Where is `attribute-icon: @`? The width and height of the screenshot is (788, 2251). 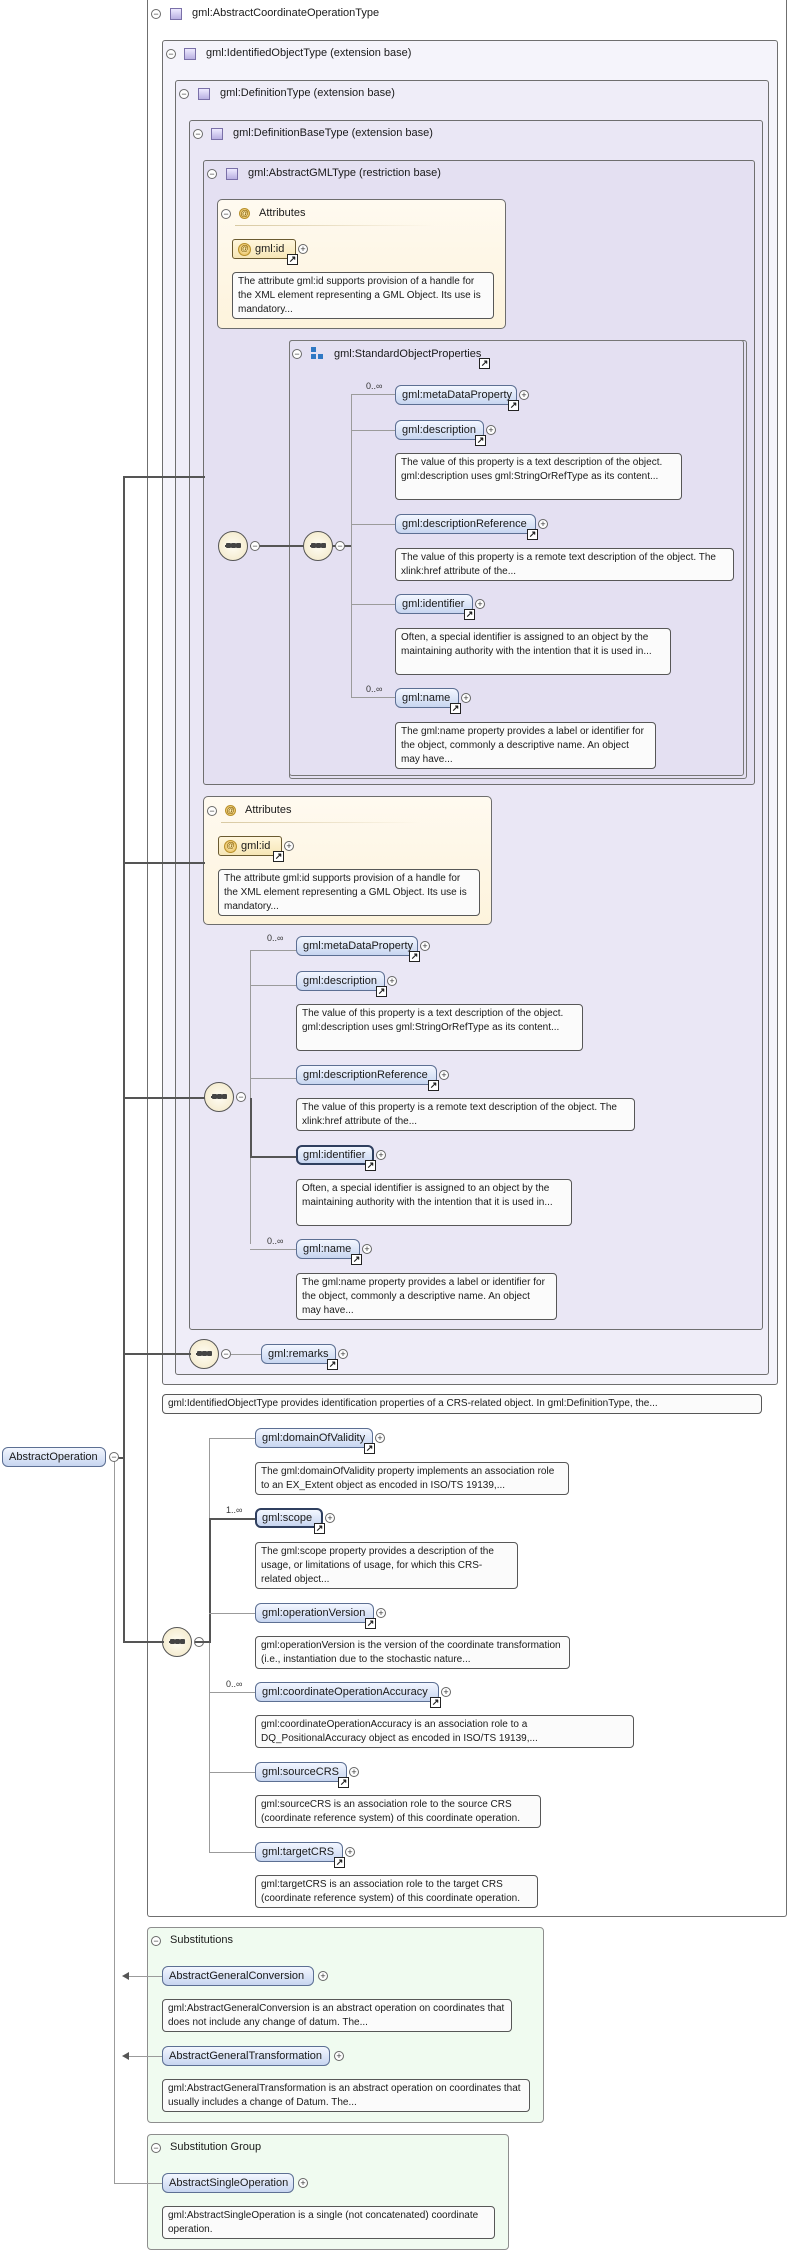 attribute-icon: @ is located at coordinates (244, 213).